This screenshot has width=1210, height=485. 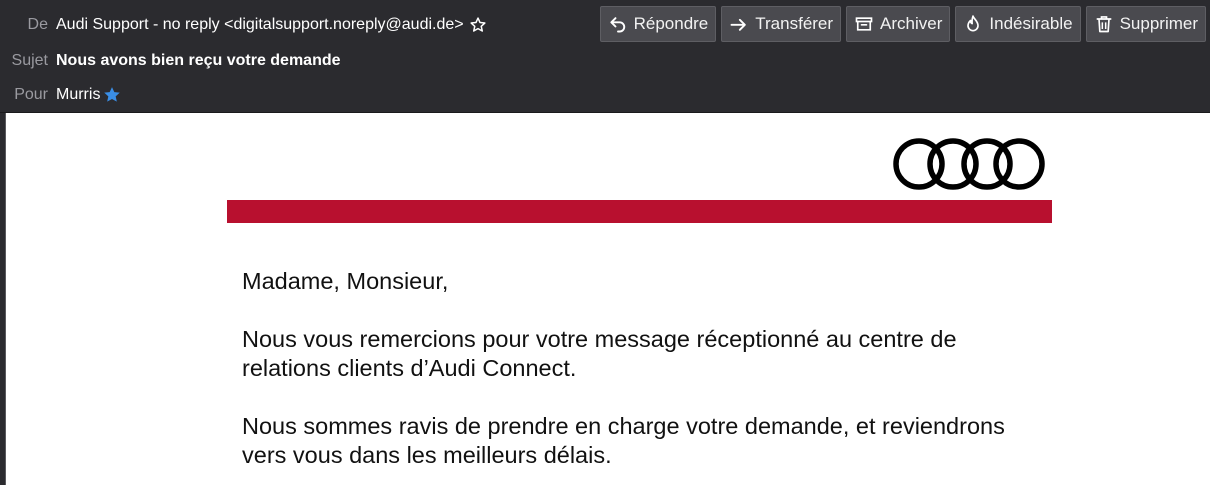 I want to click on forward-arrow-icon, so click(x=739, y=24).